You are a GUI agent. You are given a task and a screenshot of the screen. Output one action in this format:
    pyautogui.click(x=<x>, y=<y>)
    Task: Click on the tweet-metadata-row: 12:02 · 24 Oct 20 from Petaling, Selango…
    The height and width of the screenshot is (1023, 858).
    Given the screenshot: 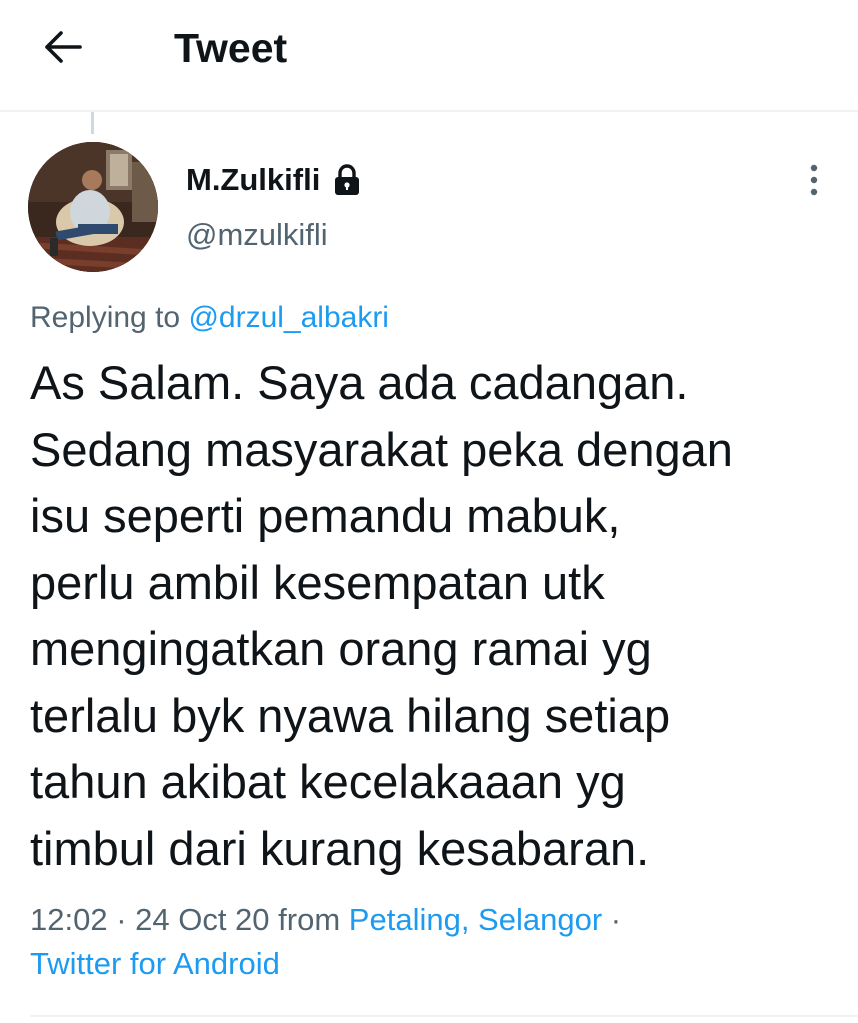 What is the action you would take?
    pyautogui.click(x=435, y=920)
    